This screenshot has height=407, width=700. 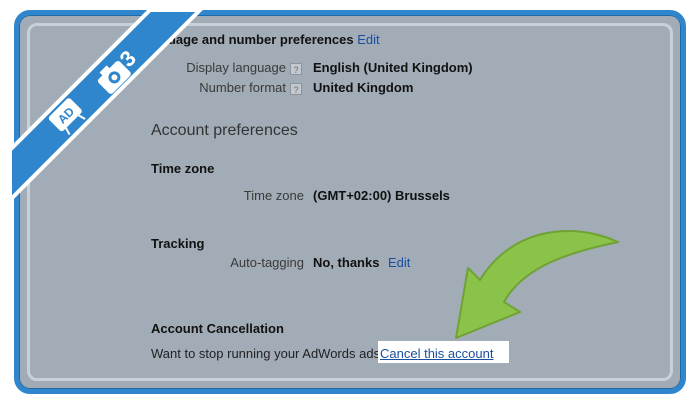 What do you see at coordinates (537, 284) in the screenshot?
I see `curved-arrow-icon` at bounding box center [537, 284].